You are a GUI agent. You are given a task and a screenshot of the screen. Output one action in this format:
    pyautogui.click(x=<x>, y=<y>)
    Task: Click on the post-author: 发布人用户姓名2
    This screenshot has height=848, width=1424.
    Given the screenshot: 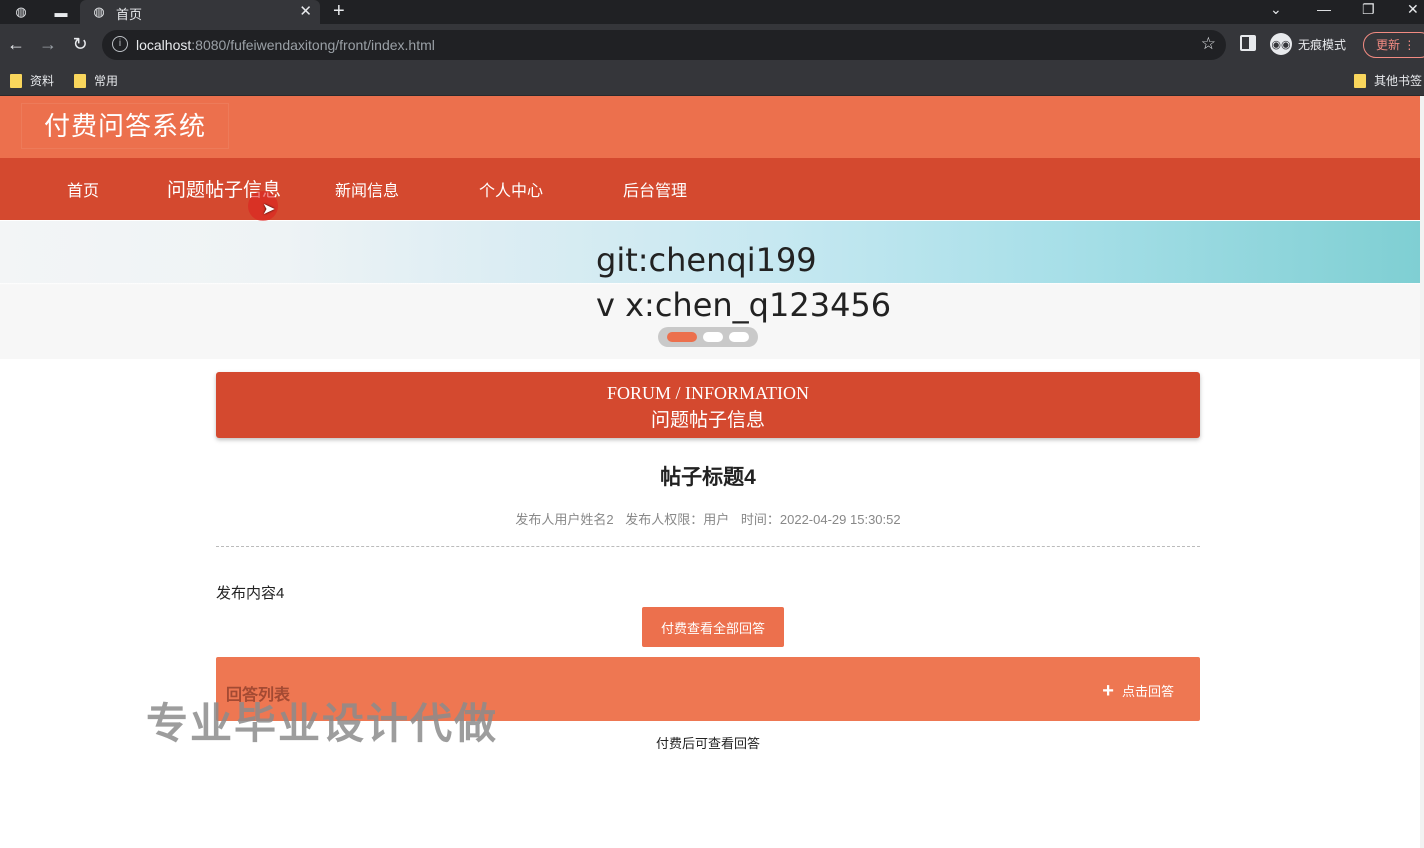 What is the action you would take?
    pyautogui.click(x=564, y=519)
    